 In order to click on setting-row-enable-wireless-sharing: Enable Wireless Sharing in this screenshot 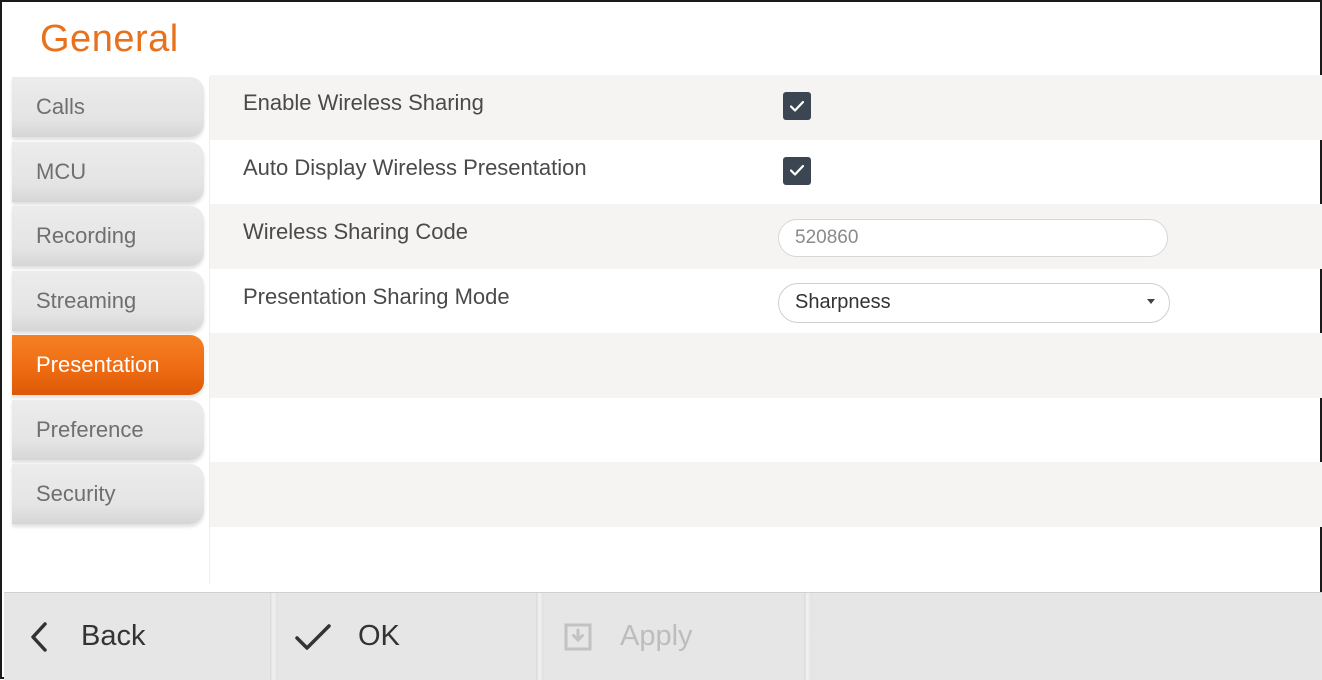, I will do `click(766, 107)`.